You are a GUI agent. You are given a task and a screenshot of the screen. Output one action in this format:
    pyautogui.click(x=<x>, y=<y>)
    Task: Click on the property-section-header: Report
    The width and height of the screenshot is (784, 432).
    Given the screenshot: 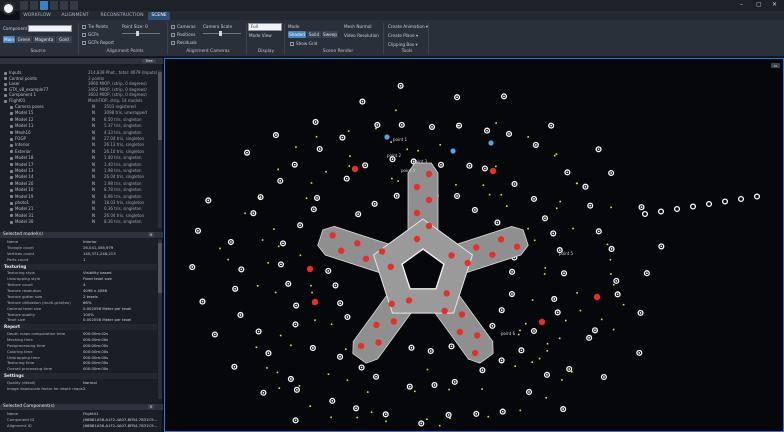 What is the action you would take?
    pyautogui.click(x=79, y=327)
    